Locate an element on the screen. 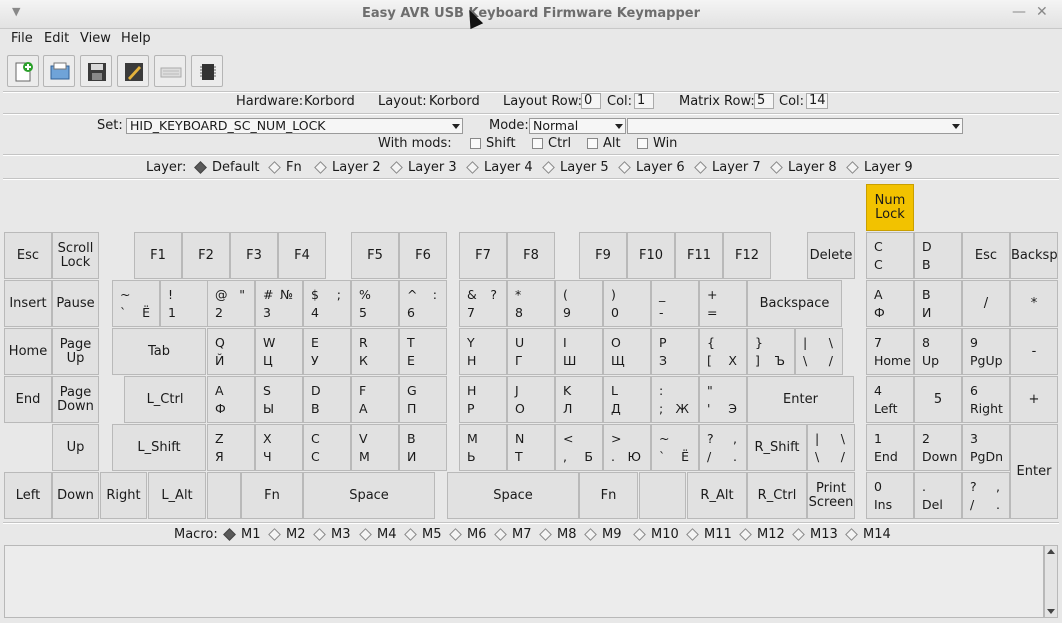  key-19: Backsp is located at coordinates (1034, 255).